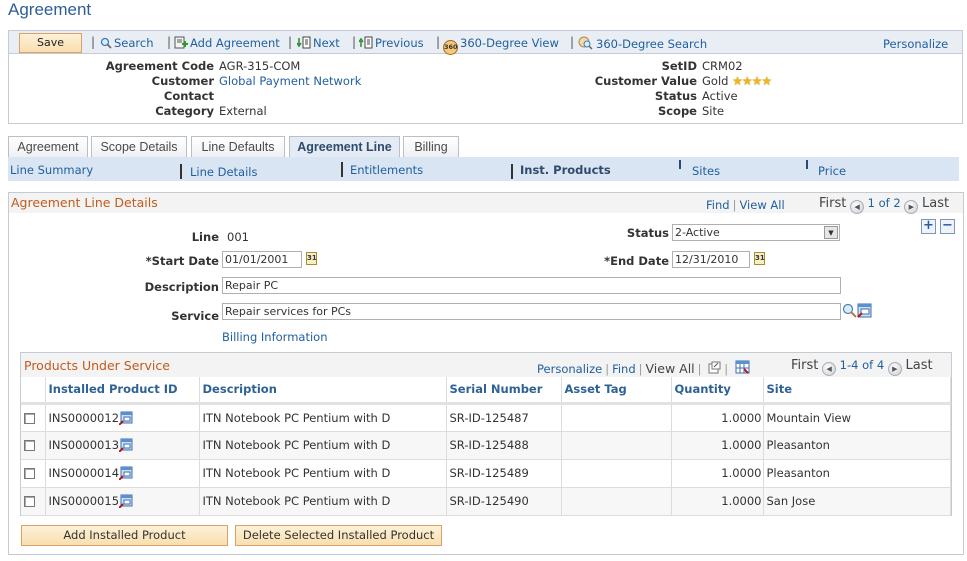 This screenshot has width=967, height=561. Describe the element at coordinates (50, 43) in the screenshot. I see `save-button: Save` at that location.